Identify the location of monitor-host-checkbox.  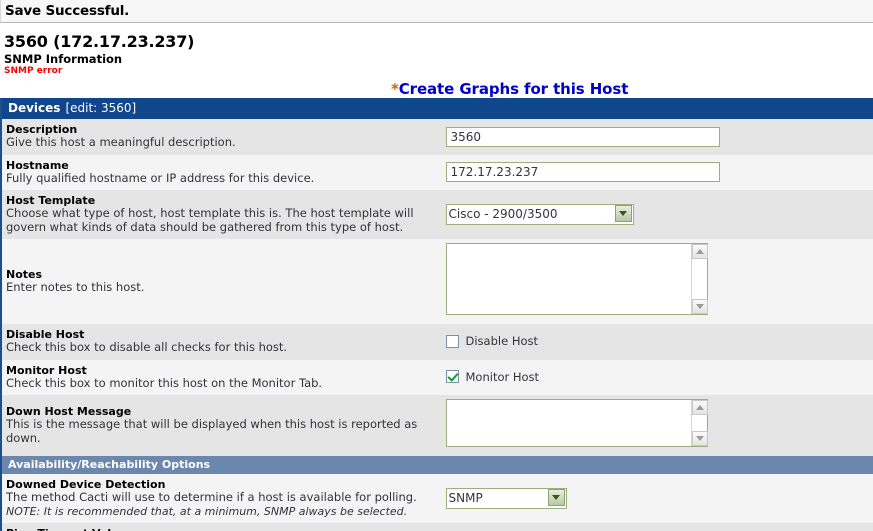
(452, 377).